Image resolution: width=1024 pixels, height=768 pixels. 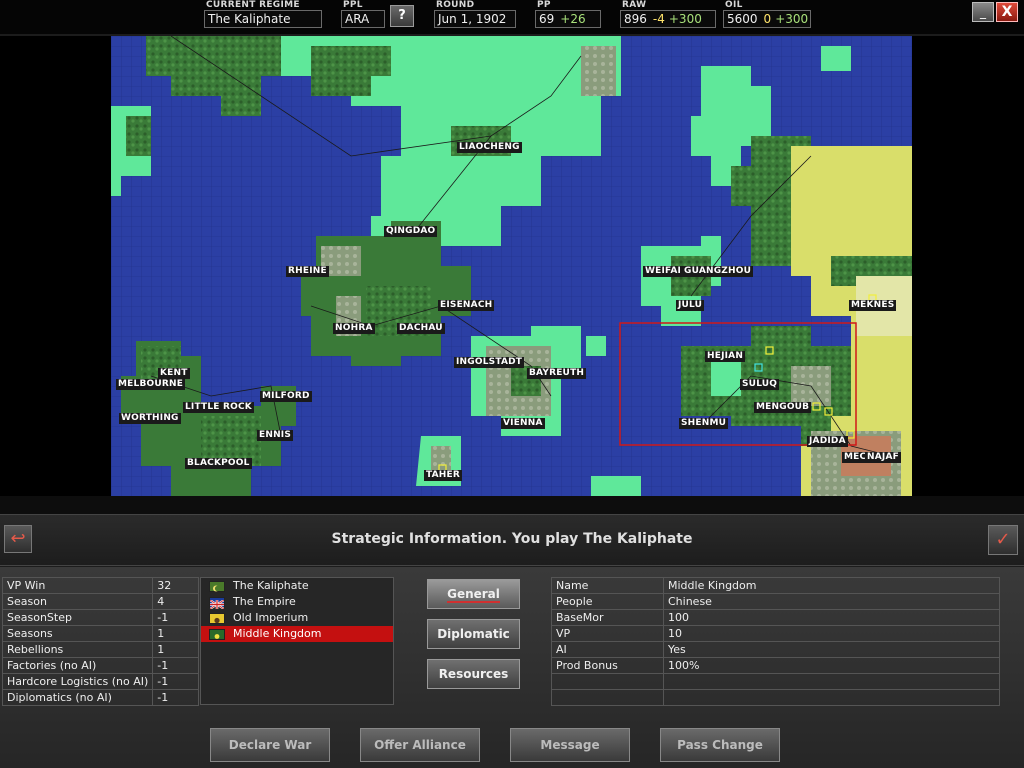 I want to click on city-label: RHEINE, so click(x=307, y=271).